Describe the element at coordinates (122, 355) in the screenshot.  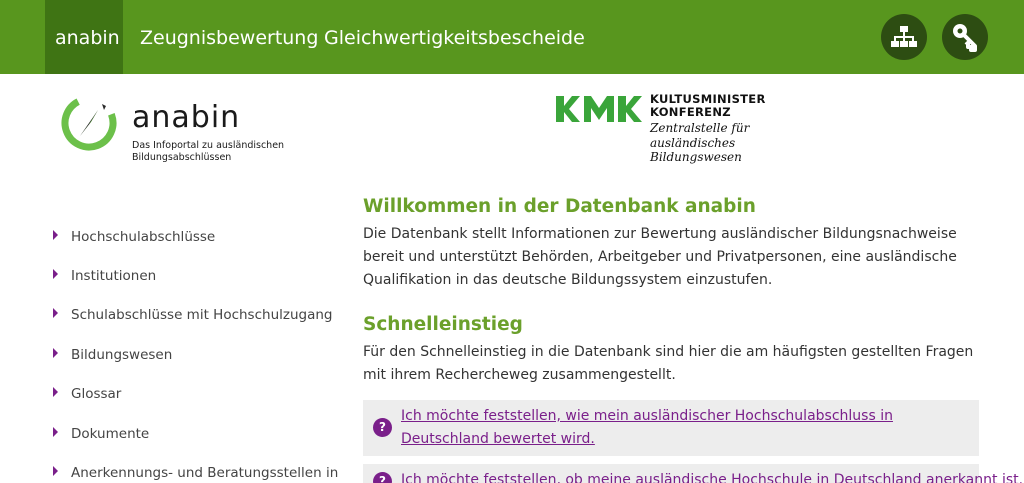
I see `sidebar-item-label: Bildungswesen` at that location.